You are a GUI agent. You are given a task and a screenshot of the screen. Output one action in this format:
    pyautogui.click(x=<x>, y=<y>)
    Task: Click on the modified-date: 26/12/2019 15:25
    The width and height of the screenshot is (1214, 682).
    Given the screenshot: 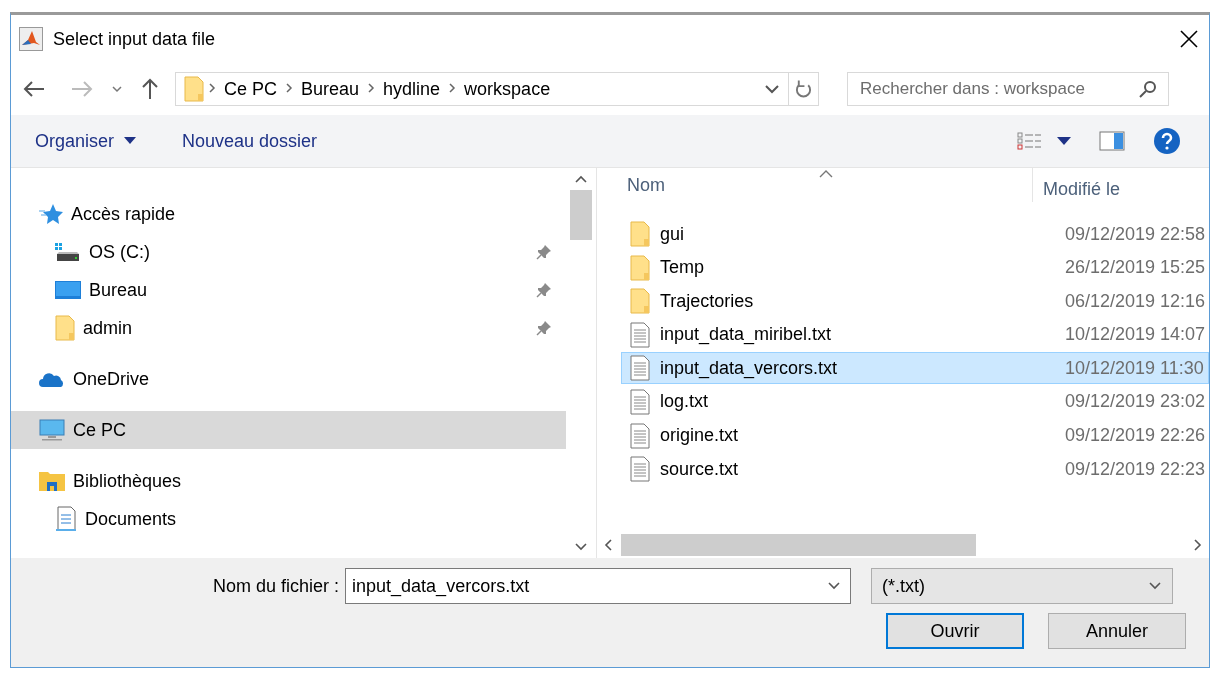 What is the action you would take?
    pyautogui.click(x=1135, y=268)
    